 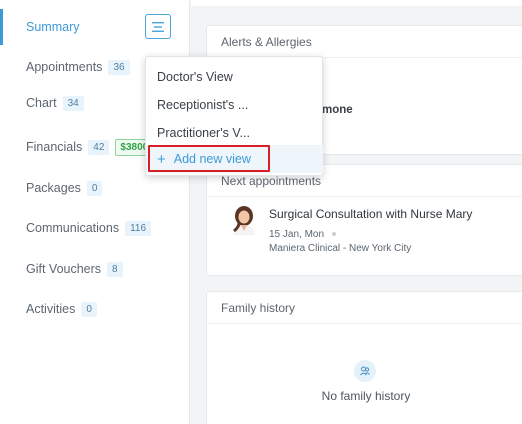 I want to click on sidebar-item-gift-vouchers: Gift Vouchers 8, so click(x=61, y=269).